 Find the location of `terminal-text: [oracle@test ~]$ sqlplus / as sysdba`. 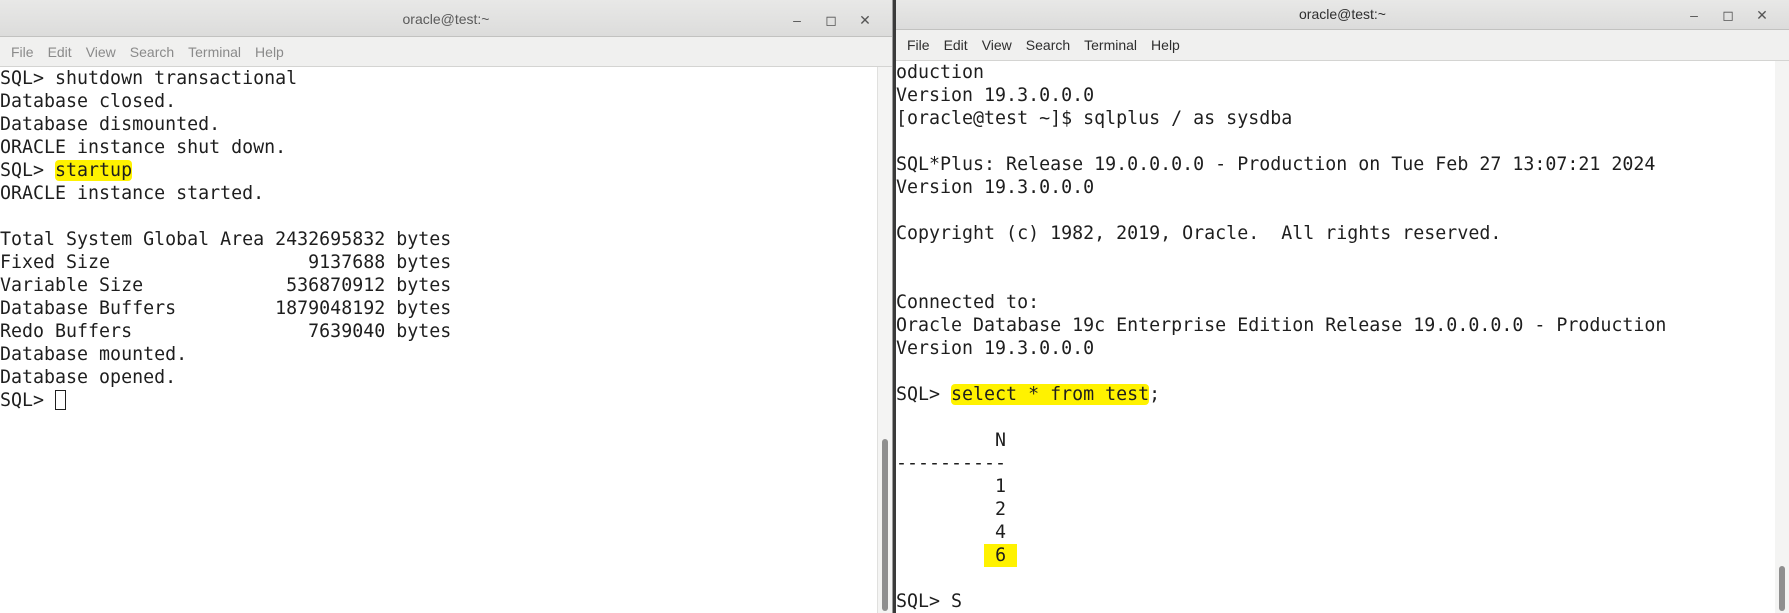

terminal-text: [oracle@test ~]$ sqlplus / as sysdba is located at coordinates (1094, 118).